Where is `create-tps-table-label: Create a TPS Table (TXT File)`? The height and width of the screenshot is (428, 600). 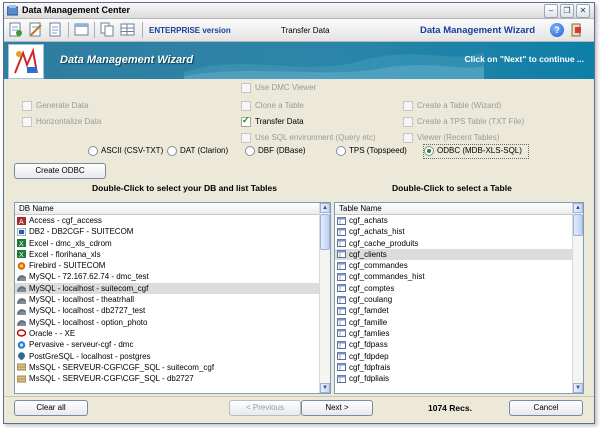
create-tps-table-label: Create a TPS Table (TXT File) is located at coordinates (471, 121).